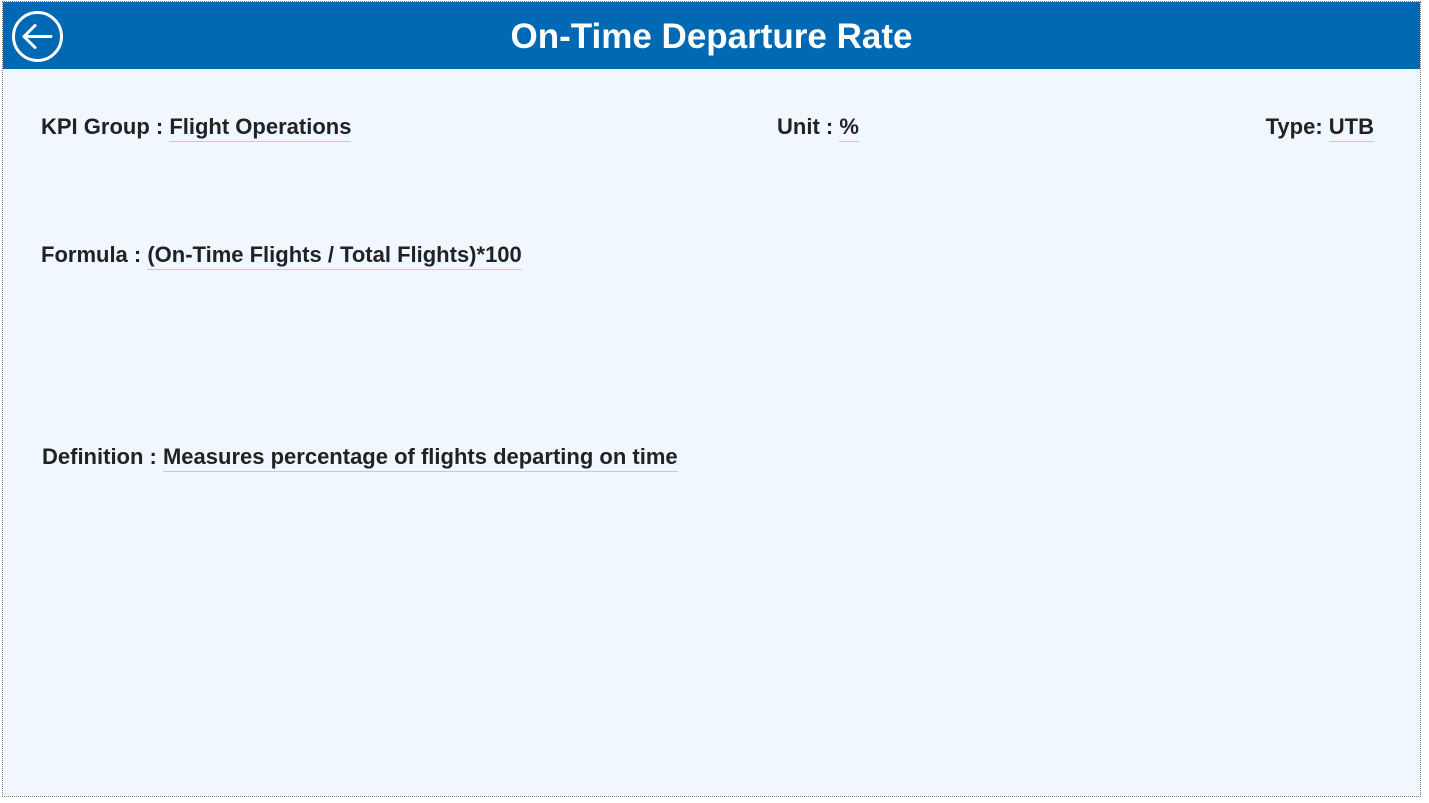  I want to click on back-button, so click(37, 36).